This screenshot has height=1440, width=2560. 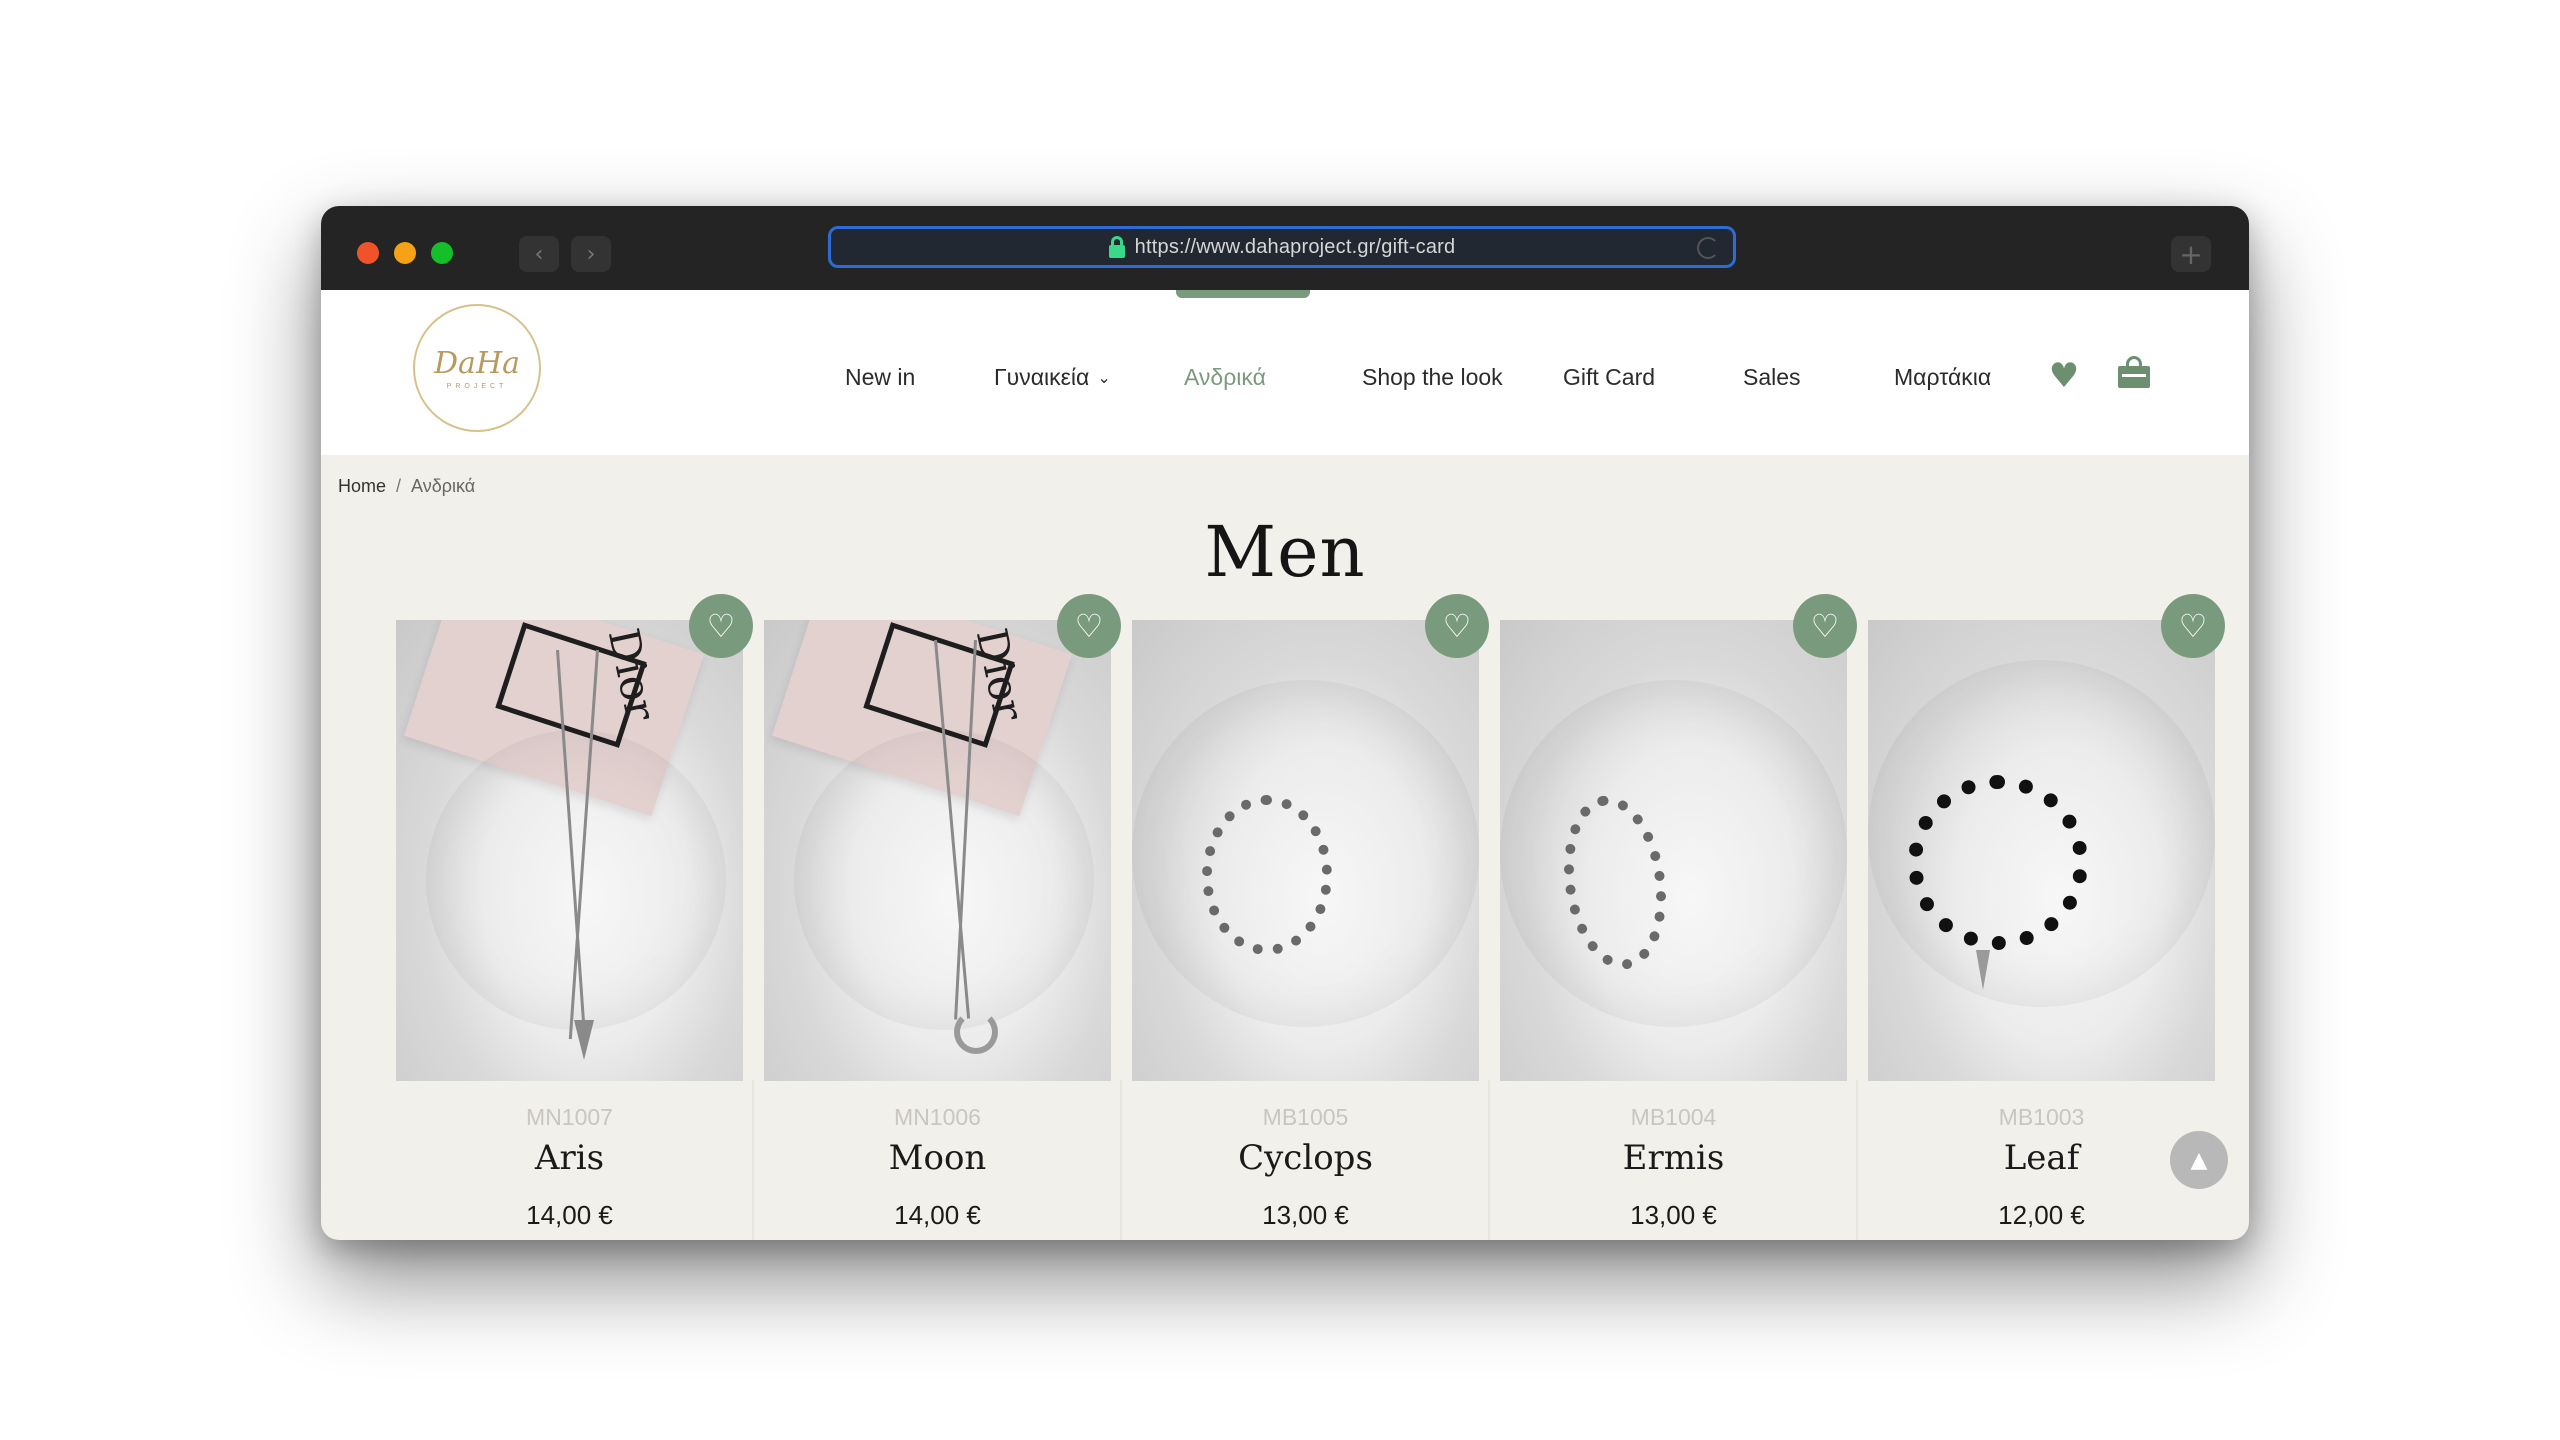 I want to click on product-card: Dior ♡ MN1006 Moon 14,00 €, so click(x=942, y=917).